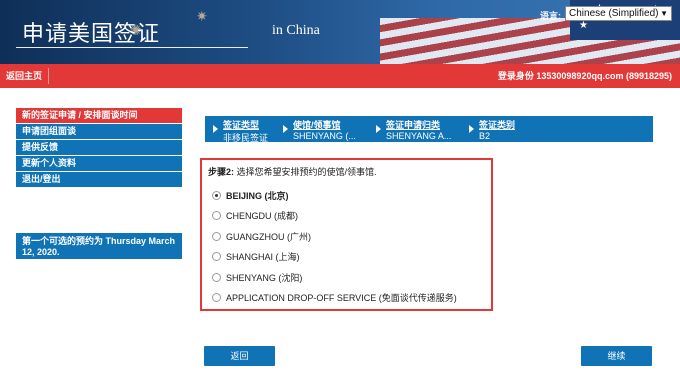 Image resolution: width=680 pixels, height=388 pixels. What do you see at coordinates (584, 76) in the screenshot?
I see `login-identity: 登录身份 13530098920qq.com (89918295)` at bounding box center [584, 76].